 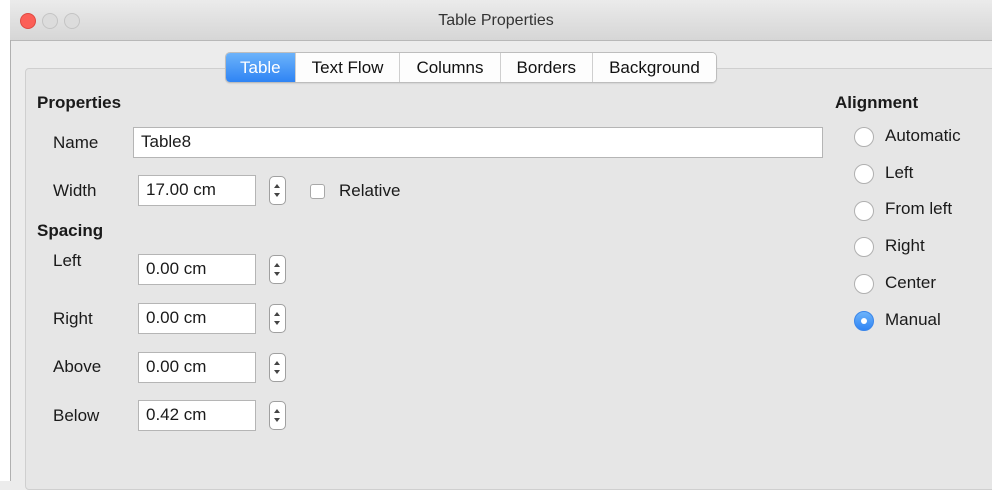 What do you see at coordinates (197, 269) in the screenshot?
I see `spacing-left-input: 0.00 cm` at bounding box center [197, 269].